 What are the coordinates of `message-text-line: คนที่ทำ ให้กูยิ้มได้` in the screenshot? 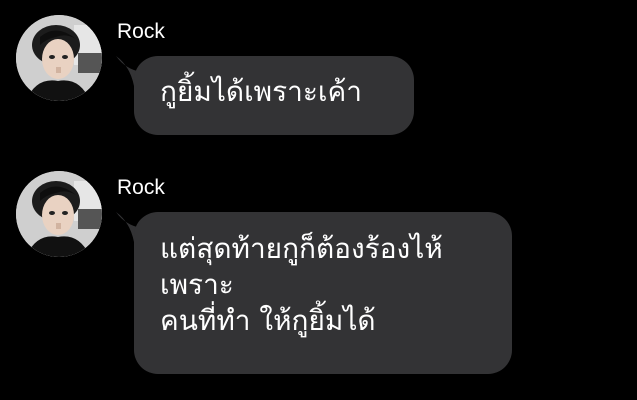 It's located at (268, 320).